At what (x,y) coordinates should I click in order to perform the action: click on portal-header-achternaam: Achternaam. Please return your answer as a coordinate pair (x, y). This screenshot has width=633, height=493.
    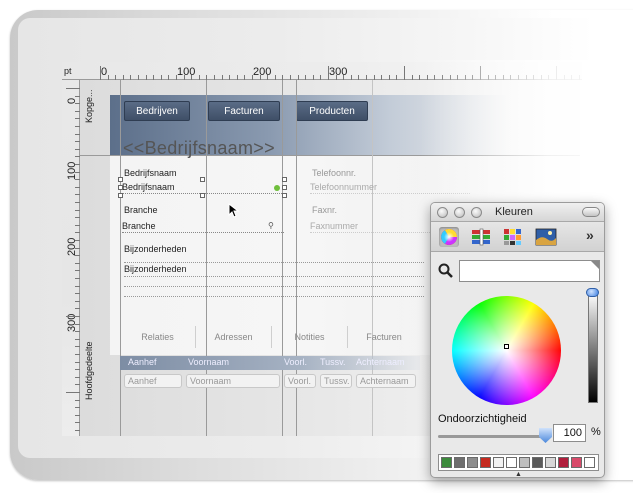
    Looking at the image, I should click on (380, 362).